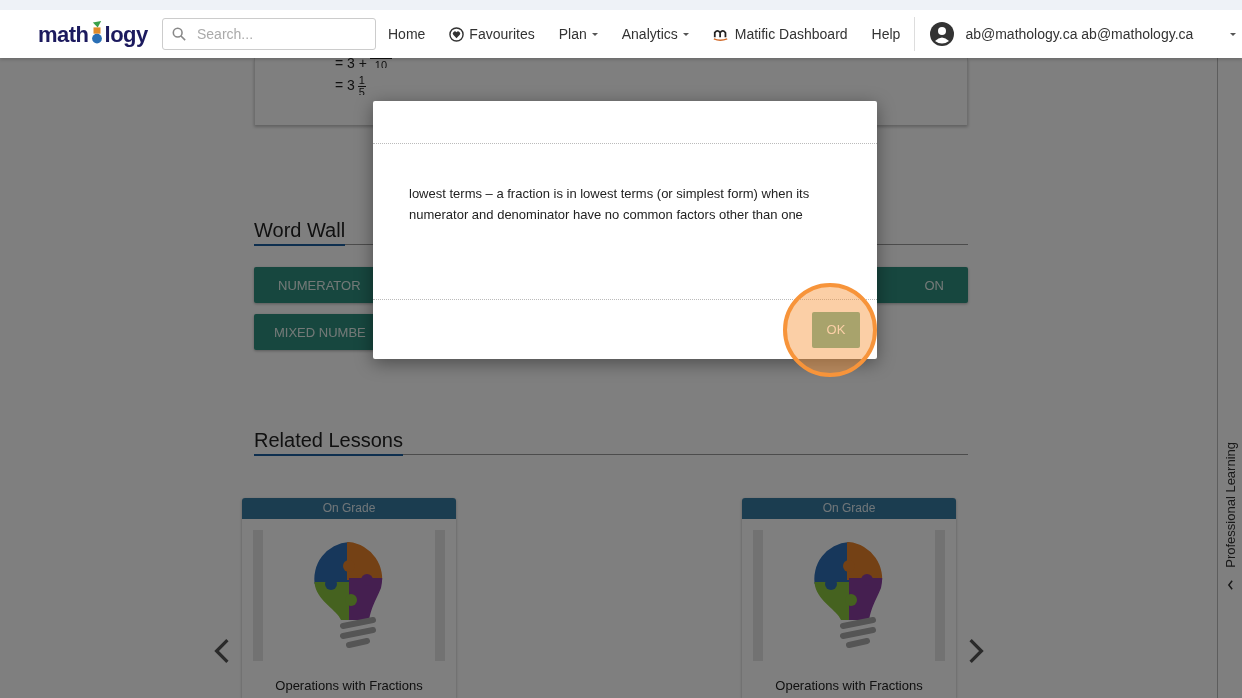 Image resolution: width=1242 pixels, height=698 pixels. Describe the element at coordinates (942, 34) in the screenshot. I see `avatar-icon` at that location.